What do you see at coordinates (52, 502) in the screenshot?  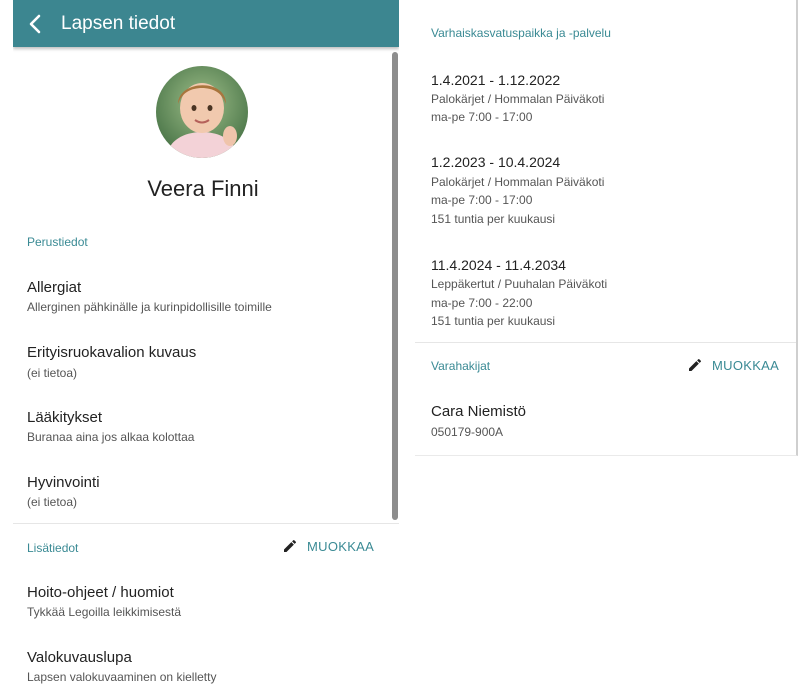 I see `wellbeing-value: (ei tietoa)` at bounding box center [52, 502].